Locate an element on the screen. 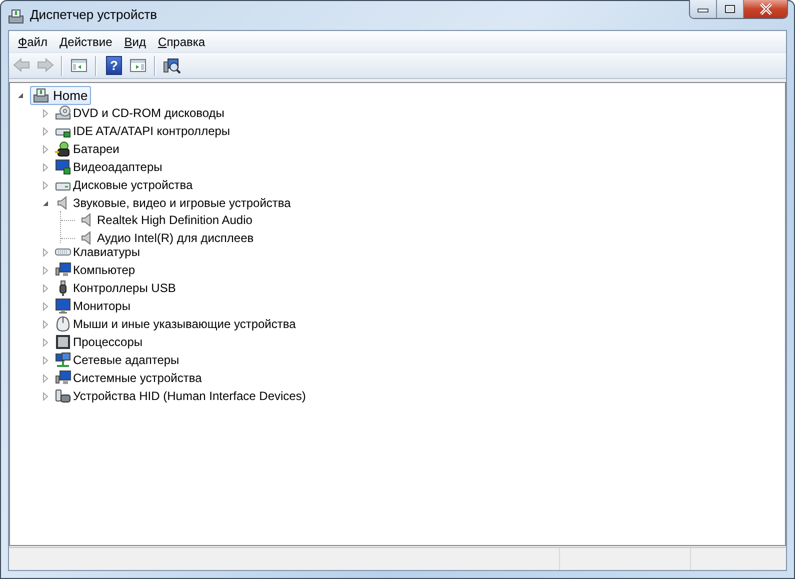  tree-item: Сетевые адаптеры is located at coordinates (126, 360).